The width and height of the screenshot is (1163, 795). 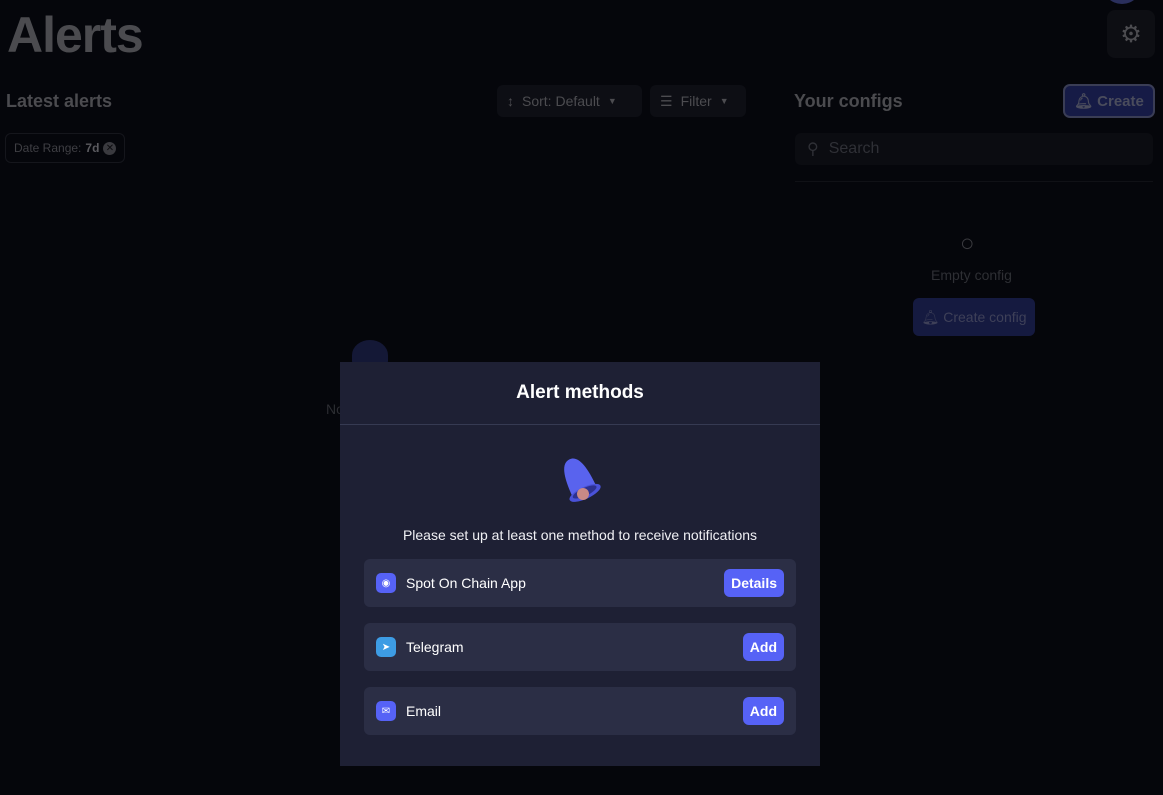 I want to click on create-config-label: Create config, so click(x=985, y=317).